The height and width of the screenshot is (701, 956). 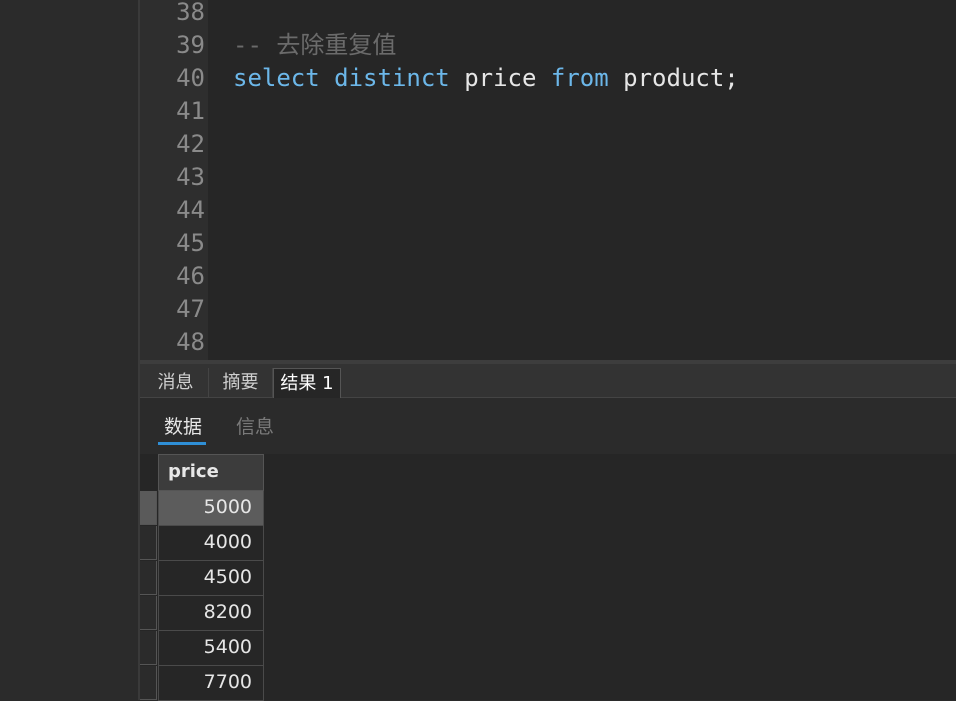 I want to click on code-line-select: select distinct price from product;, so click(x=486, y=78).